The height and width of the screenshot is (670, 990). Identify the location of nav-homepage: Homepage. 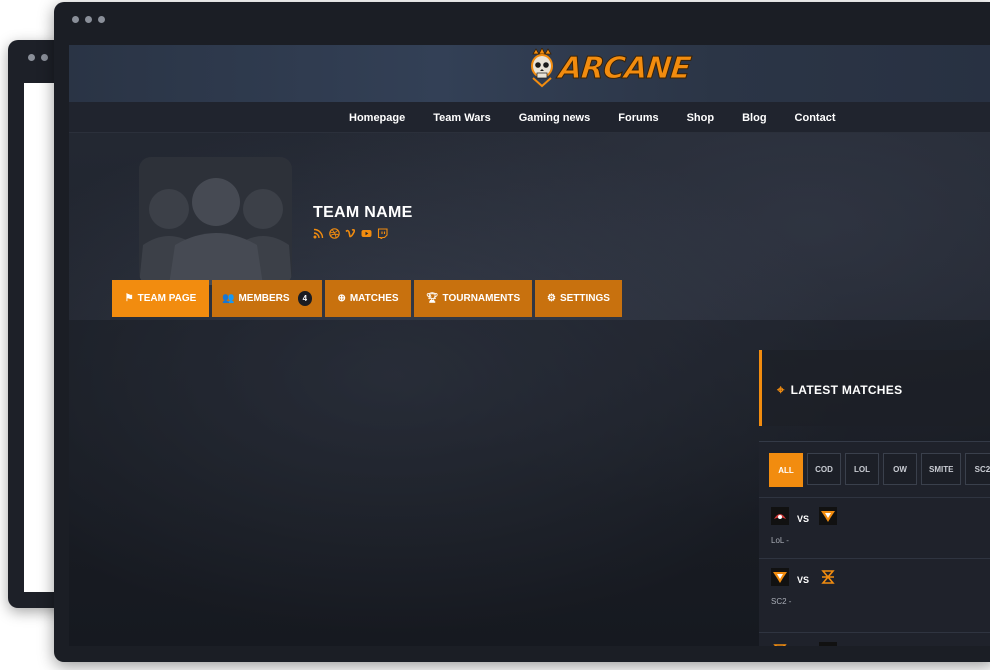
(377, 118).